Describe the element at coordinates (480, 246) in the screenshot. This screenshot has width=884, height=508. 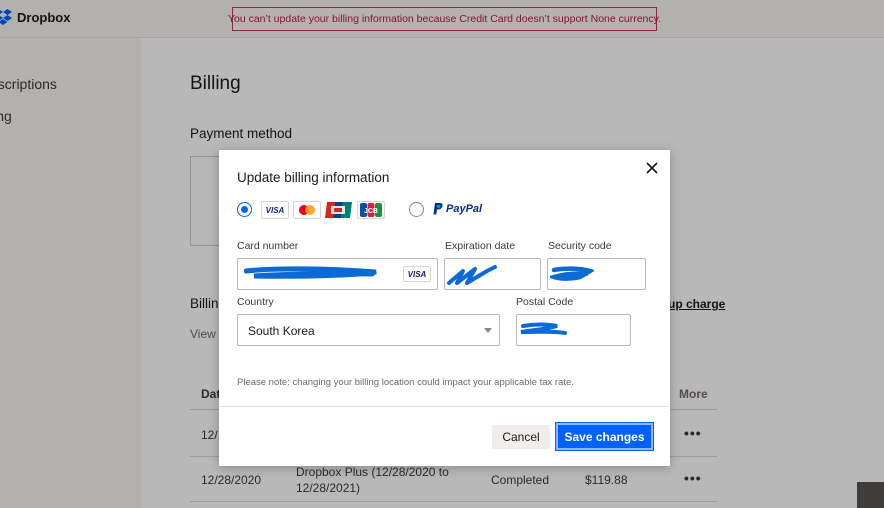
I see `expiration-label: Expiration date` at that location.